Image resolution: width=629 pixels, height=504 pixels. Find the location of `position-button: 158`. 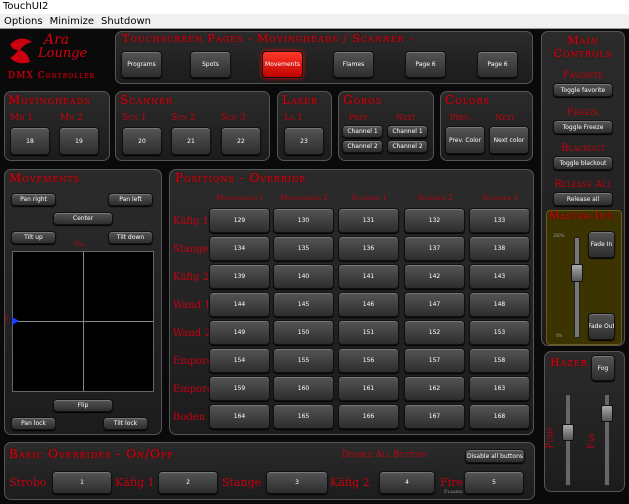

position-button: 158 is located at coordinates (499, 360).